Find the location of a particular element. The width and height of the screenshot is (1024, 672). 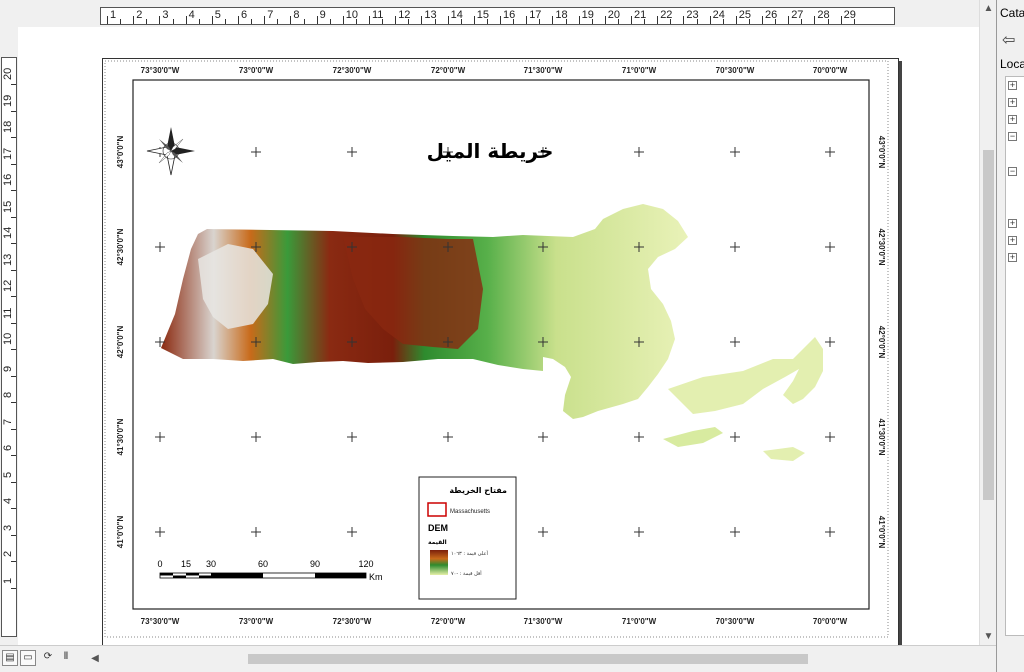

scroll-down-icon: ▼ is located at coordinates (988, 636).